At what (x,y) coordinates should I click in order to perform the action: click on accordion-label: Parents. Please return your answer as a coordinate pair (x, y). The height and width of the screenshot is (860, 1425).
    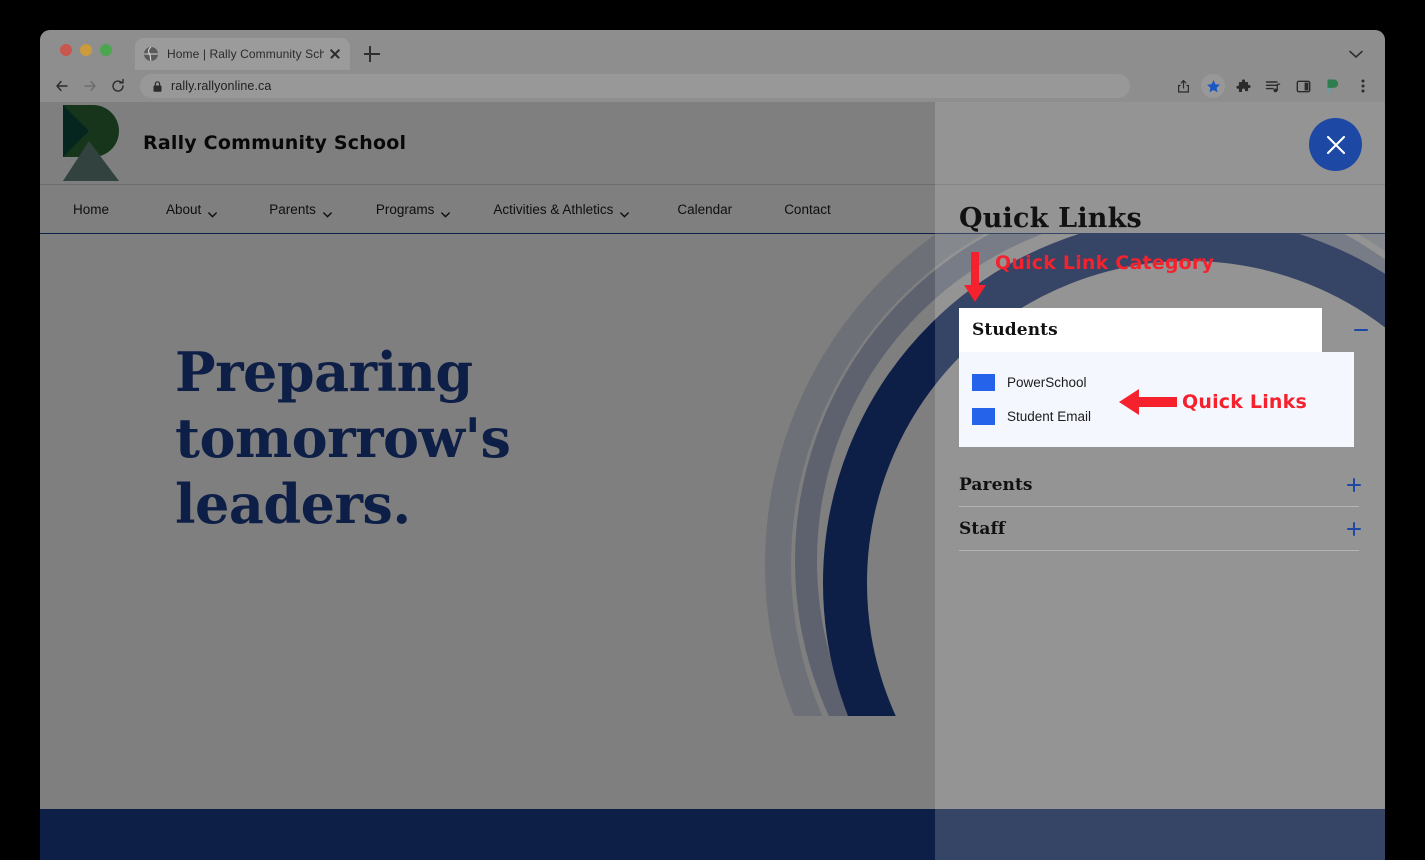
    Looking at the image, I should click on (996, 484).